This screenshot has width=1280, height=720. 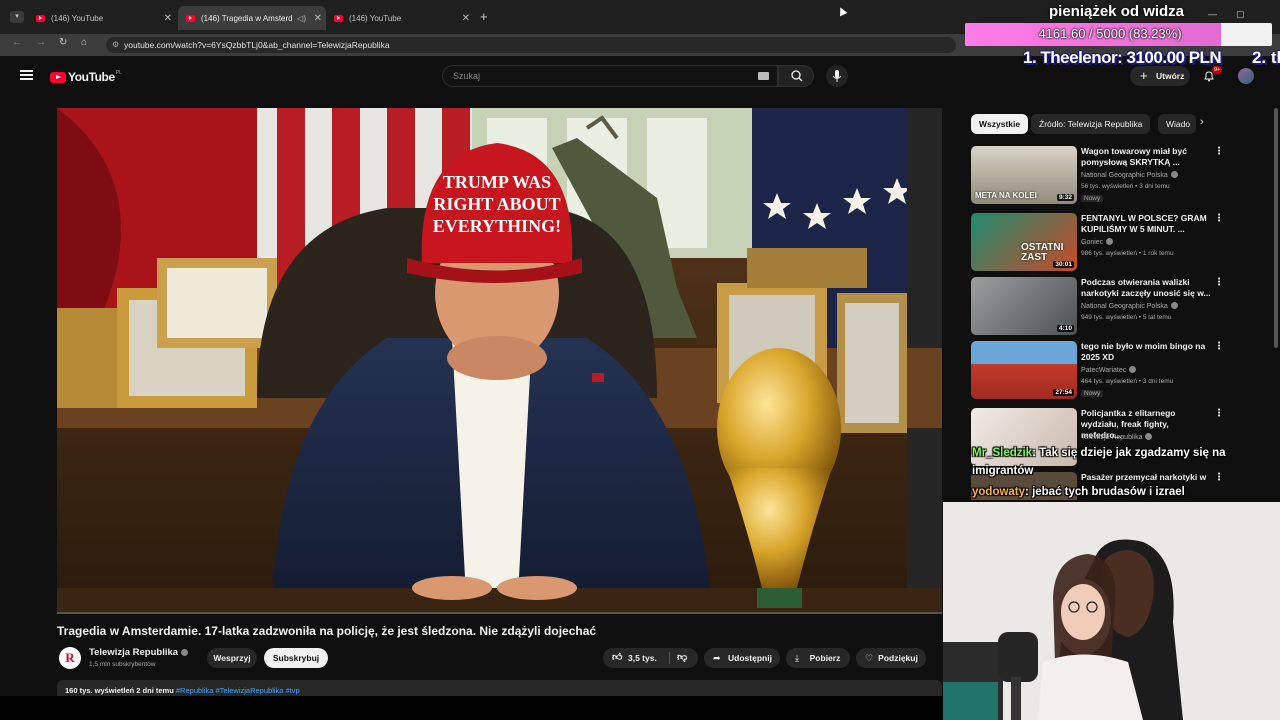 What do you see at coordinates (1246, 76) in the screenshot?
I see `account-avatar` at bounding box center [1246, 76].